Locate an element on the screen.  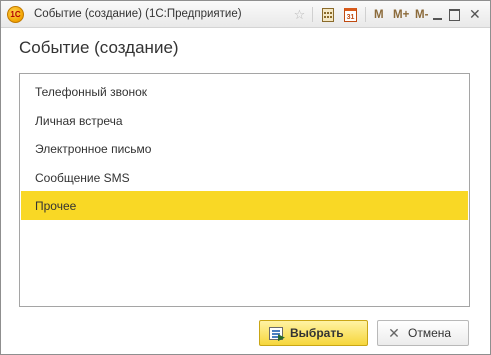
list-item: Электронное письмо is located at coordinates (244, 148).